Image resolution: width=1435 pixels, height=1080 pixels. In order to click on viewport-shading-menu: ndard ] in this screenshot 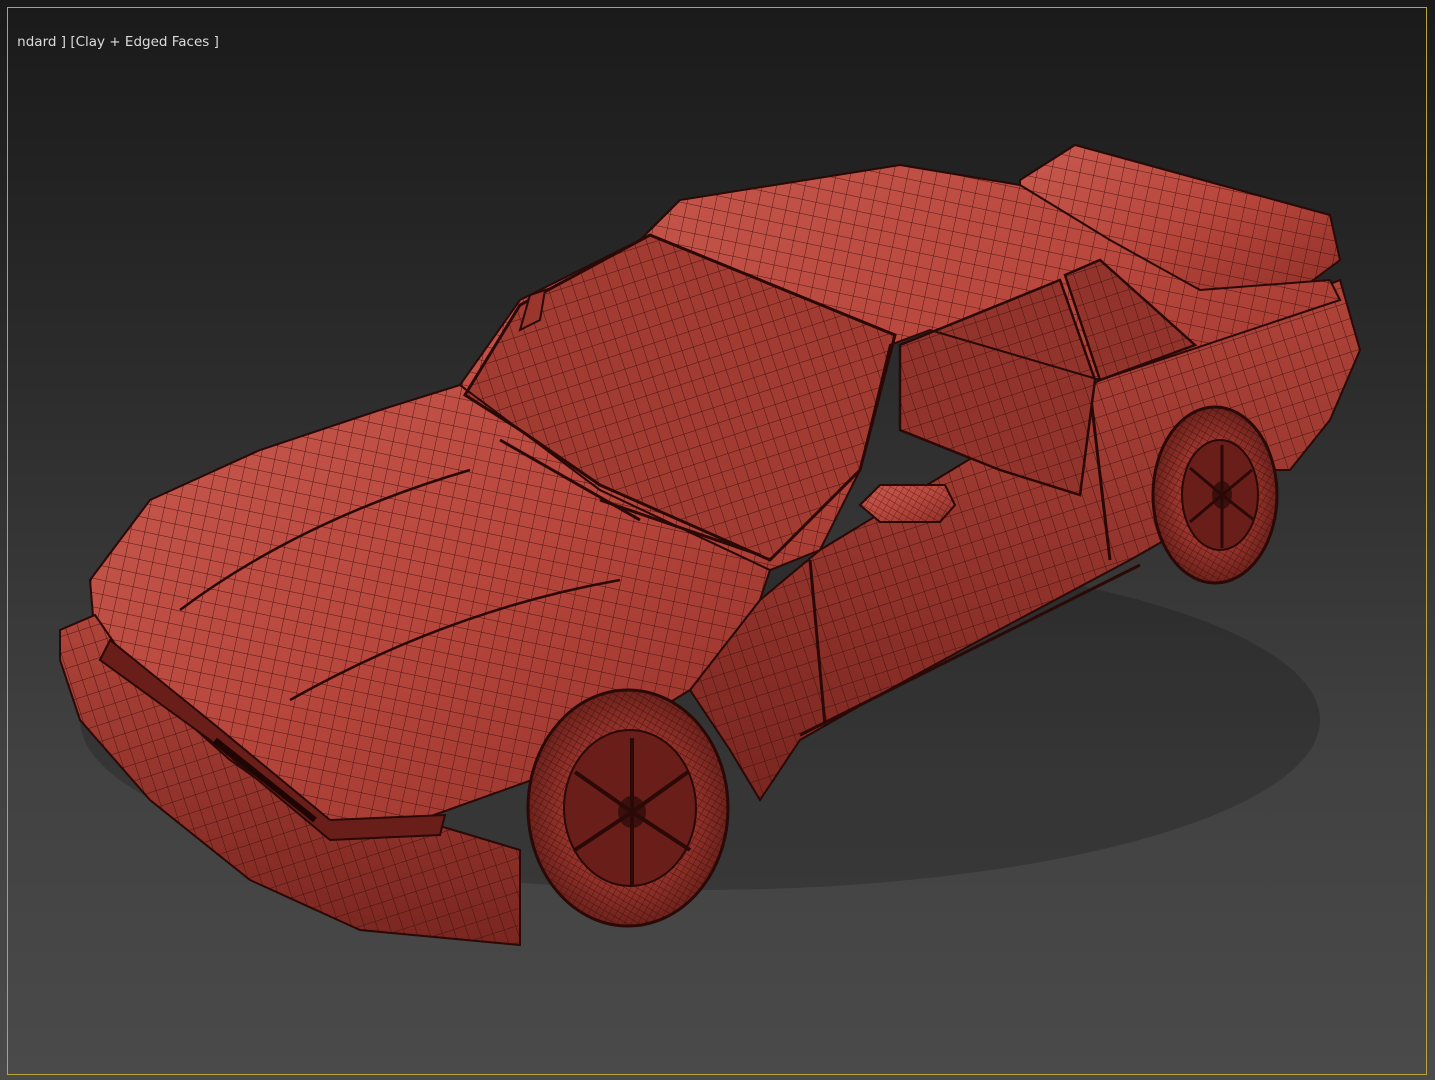, I will do `click(41, 42)`.